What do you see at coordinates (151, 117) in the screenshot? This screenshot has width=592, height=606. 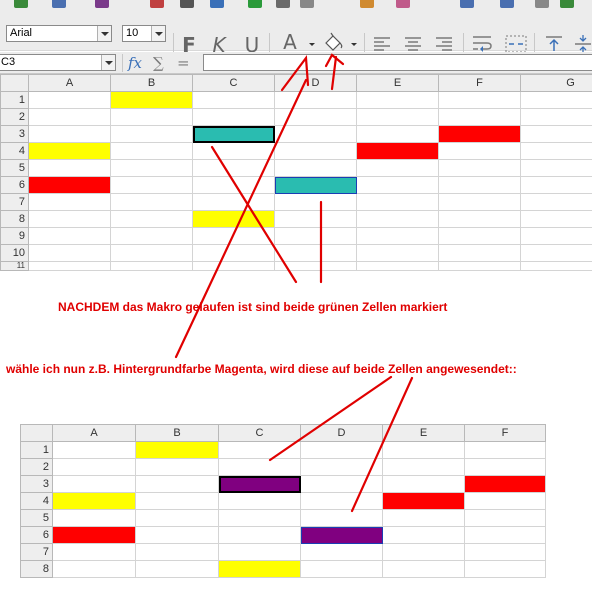 I see `cell-b2` at bounding box center [151, 117].